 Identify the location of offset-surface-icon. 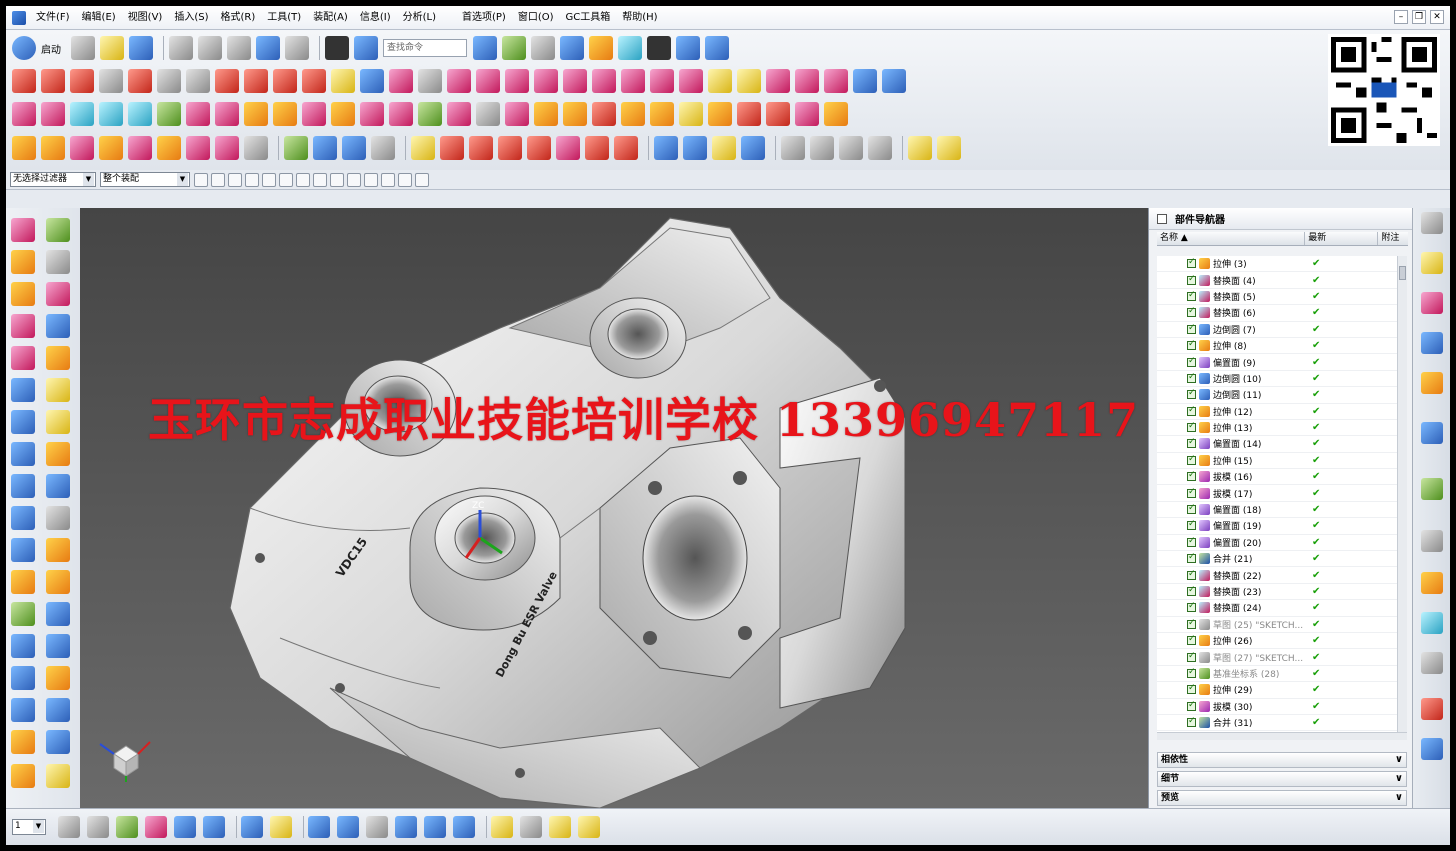
(372, 114).